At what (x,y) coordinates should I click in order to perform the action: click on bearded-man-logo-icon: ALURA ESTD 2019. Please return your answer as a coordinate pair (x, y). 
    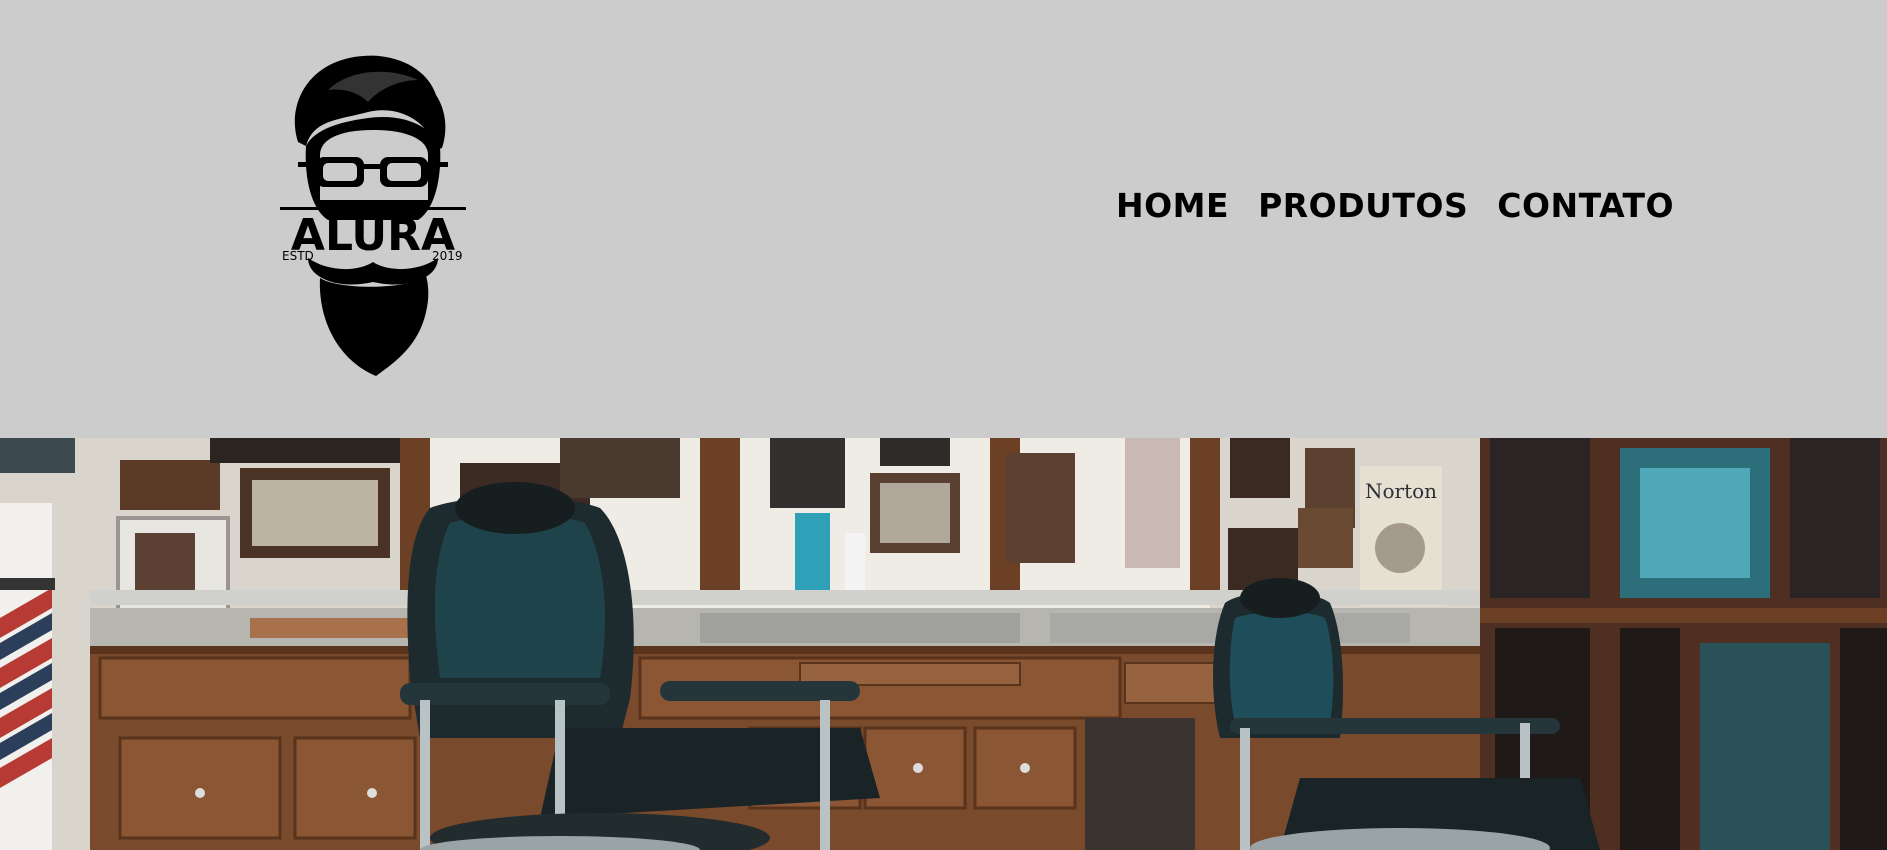
    Looking at the image, I should click on (373, 215).